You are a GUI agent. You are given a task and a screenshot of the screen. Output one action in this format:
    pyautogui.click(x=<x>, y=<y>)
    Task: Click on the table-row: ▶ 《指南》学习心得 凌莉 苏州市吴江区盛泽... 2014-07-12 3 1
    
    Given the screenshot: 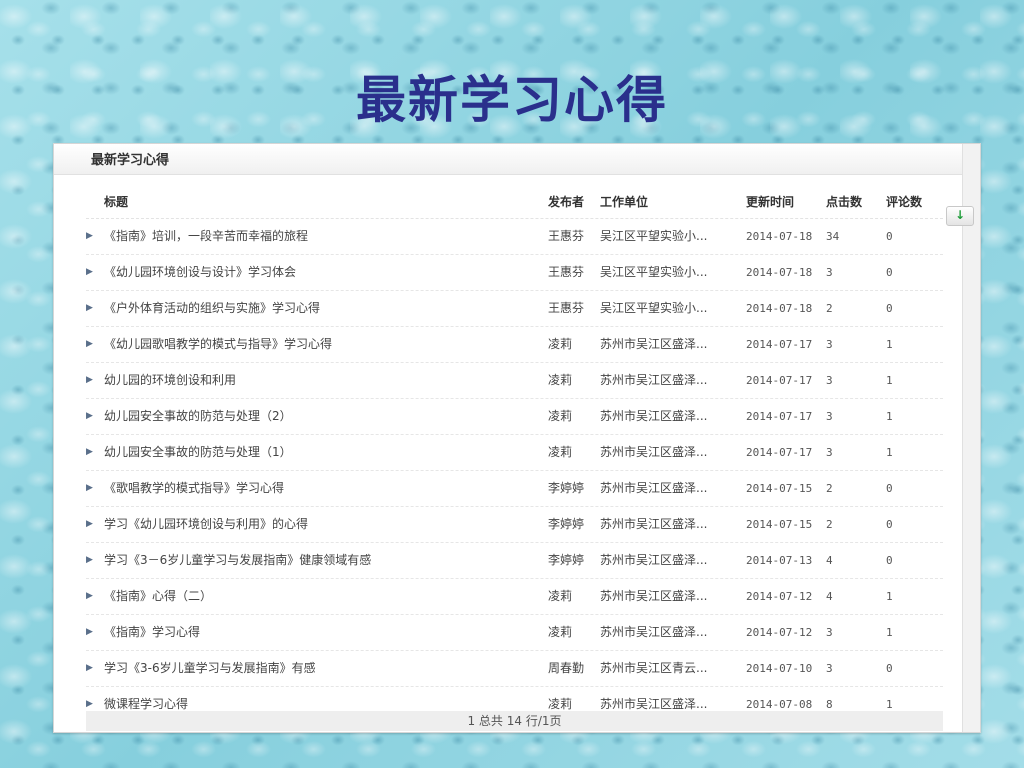 What is the action you would take?
    pyautogui.click(x=514, y=633)
    